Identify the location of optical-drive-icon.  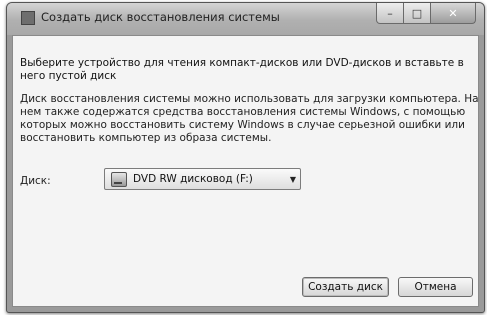
(119, 179).